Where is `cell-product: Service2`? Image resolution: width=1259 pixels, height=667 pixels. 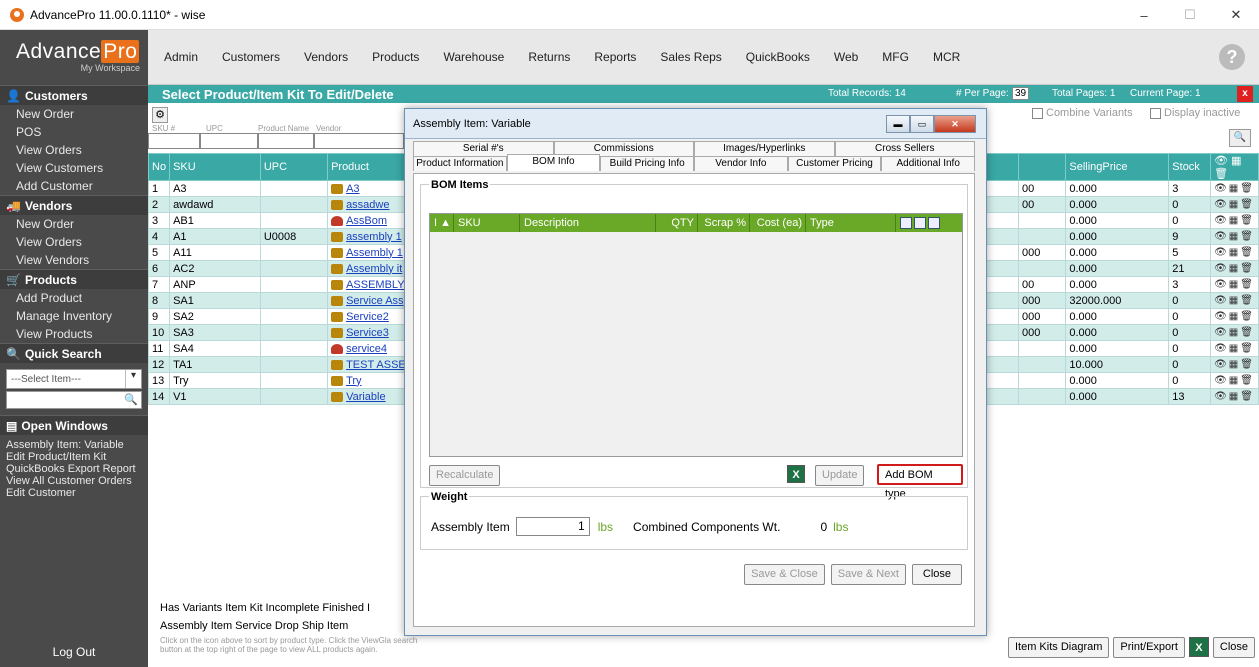 cell-product: Service2 is located at coordinates (368, 316).